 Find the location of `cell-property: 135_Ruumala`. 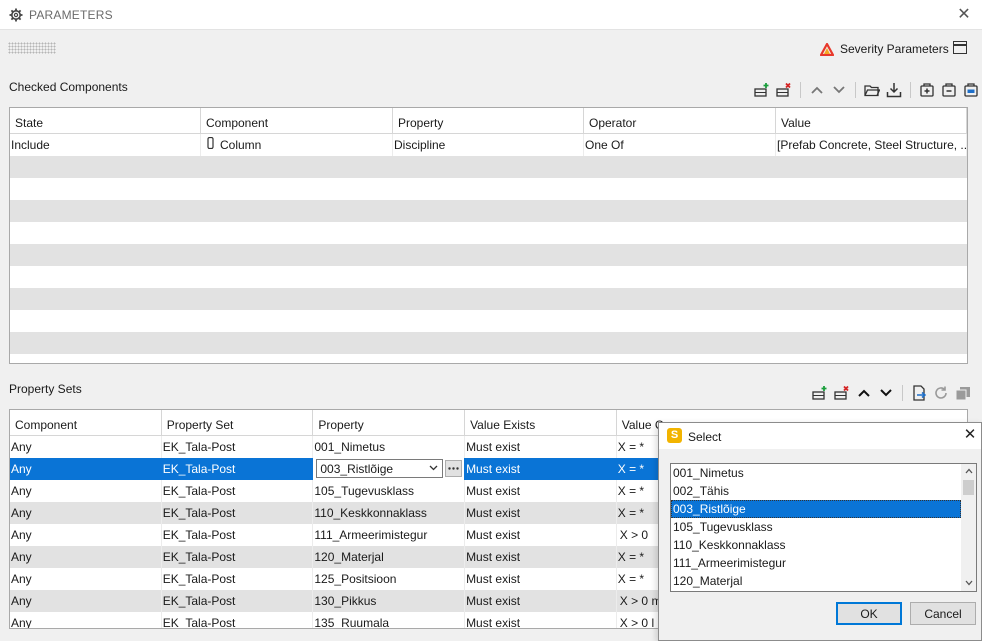

cell-property: 135_Ruumala is located at coordinates (389, 620).